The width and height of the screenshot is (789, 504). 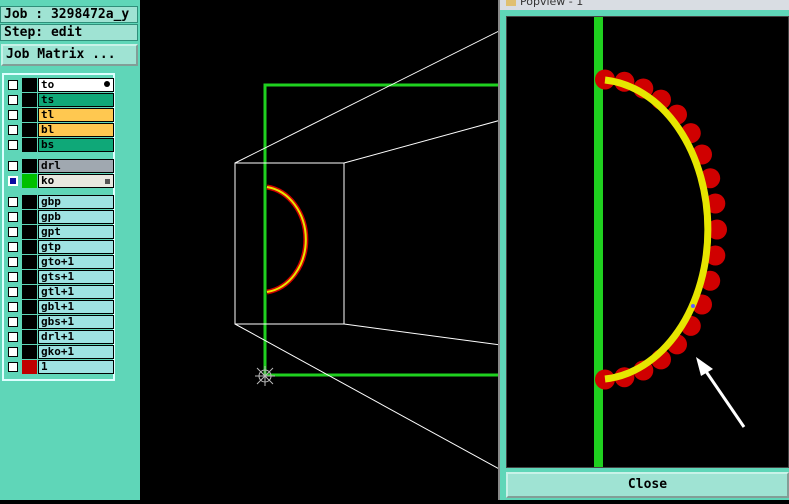 What do you see at coordinates (76, 292) in the screenshot?
I see `layer-name: gtl+1` at bounding box center [76, 292].